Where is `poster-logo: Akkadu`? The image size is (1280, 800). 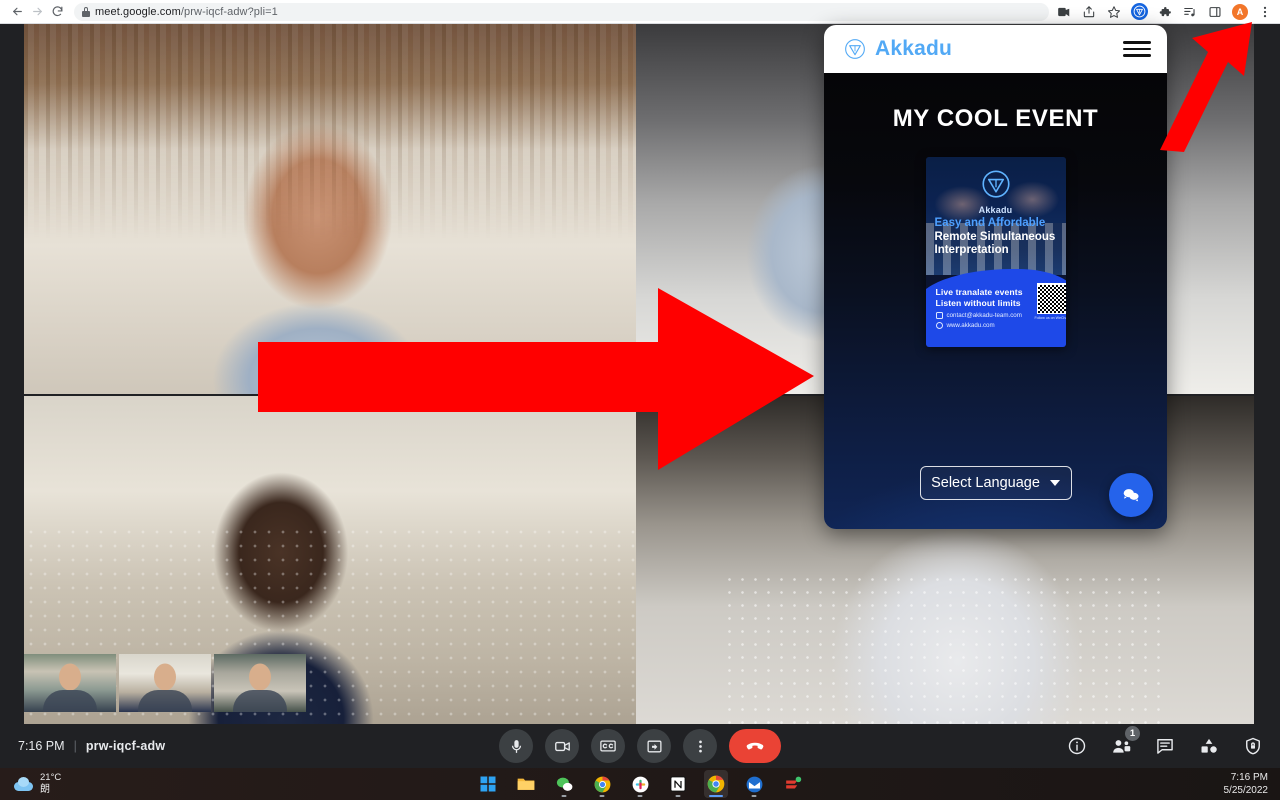 poster-logo: Akkadu is located at coordinates (996, 192).